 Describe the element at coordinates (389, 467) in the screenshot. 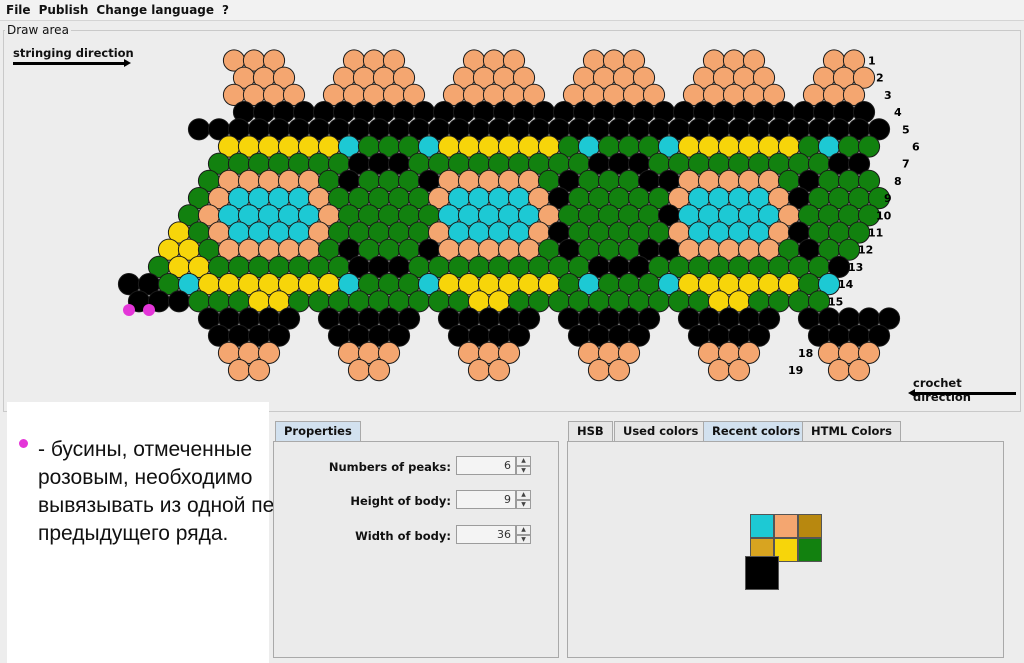

I see `peaks-label: Numbers of peaks:` at that location.